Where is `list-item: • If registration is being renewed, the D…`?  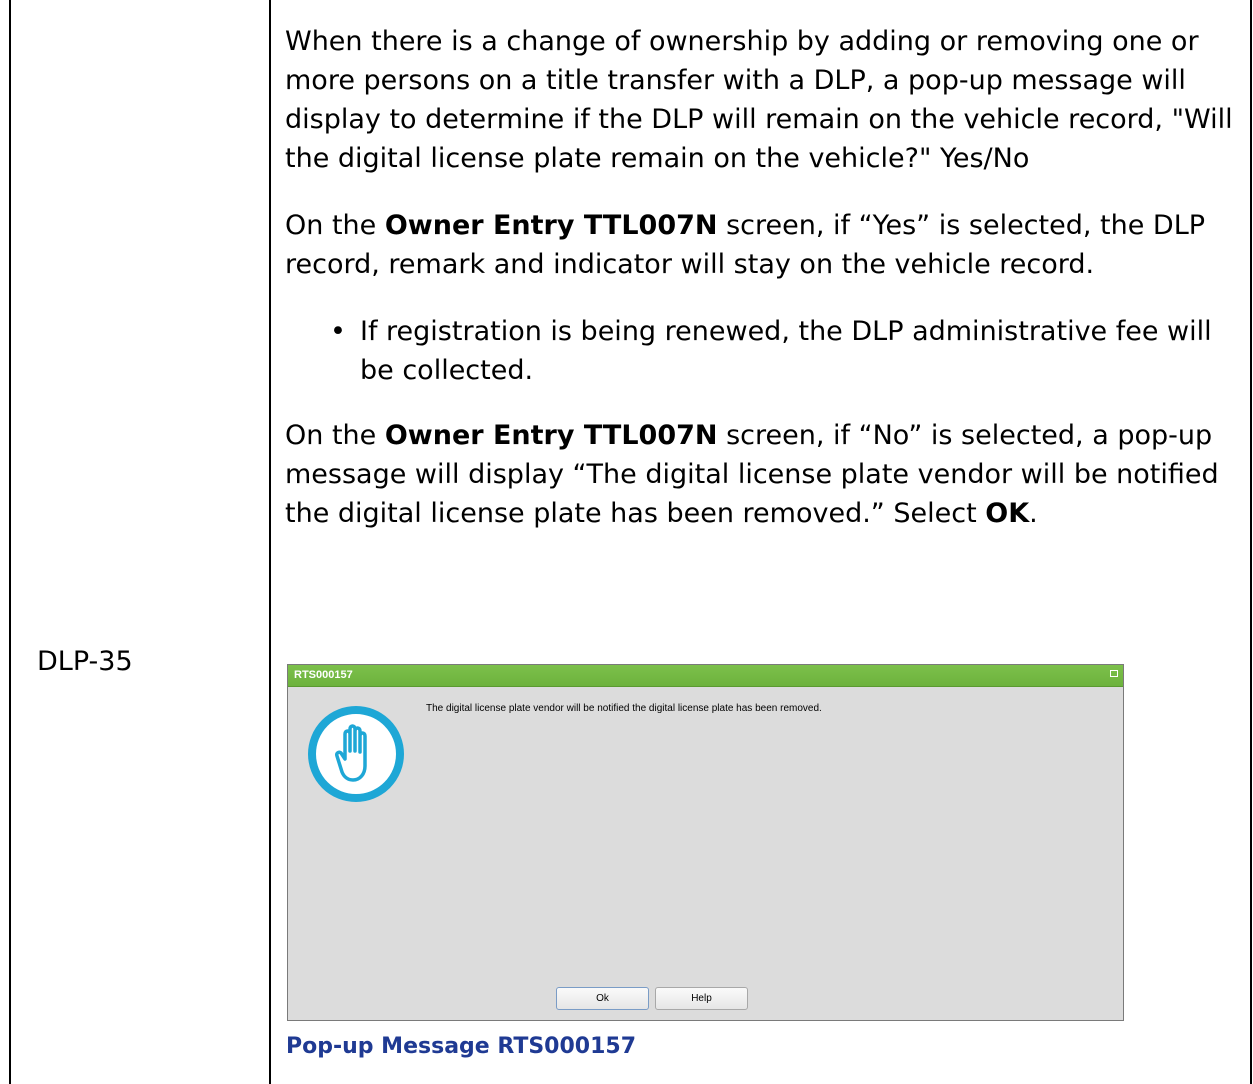
list-item: • If registration is being renewed, the D… is located at coordinates (787, 351).